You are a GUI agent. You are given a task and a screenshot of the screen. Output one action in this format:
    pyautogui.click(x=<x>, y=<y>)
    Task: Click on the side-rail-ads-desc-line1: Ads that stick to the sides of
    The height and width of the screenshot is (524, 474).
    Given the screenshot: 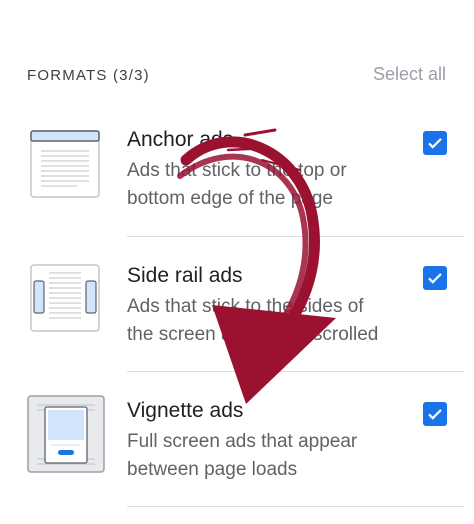 What is the action you would take?
    pyautogui.click(x=245, y=306)
    